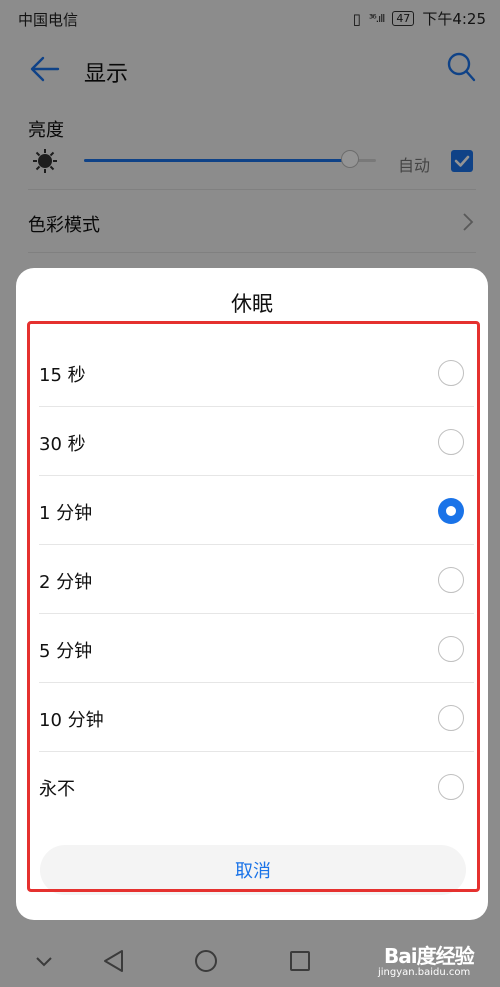 The height and width of the screenshot is (987, 500). Describe the element at coordinates (252, 304) in the screenshot. I see `dialog-title: 休眠` at that location.